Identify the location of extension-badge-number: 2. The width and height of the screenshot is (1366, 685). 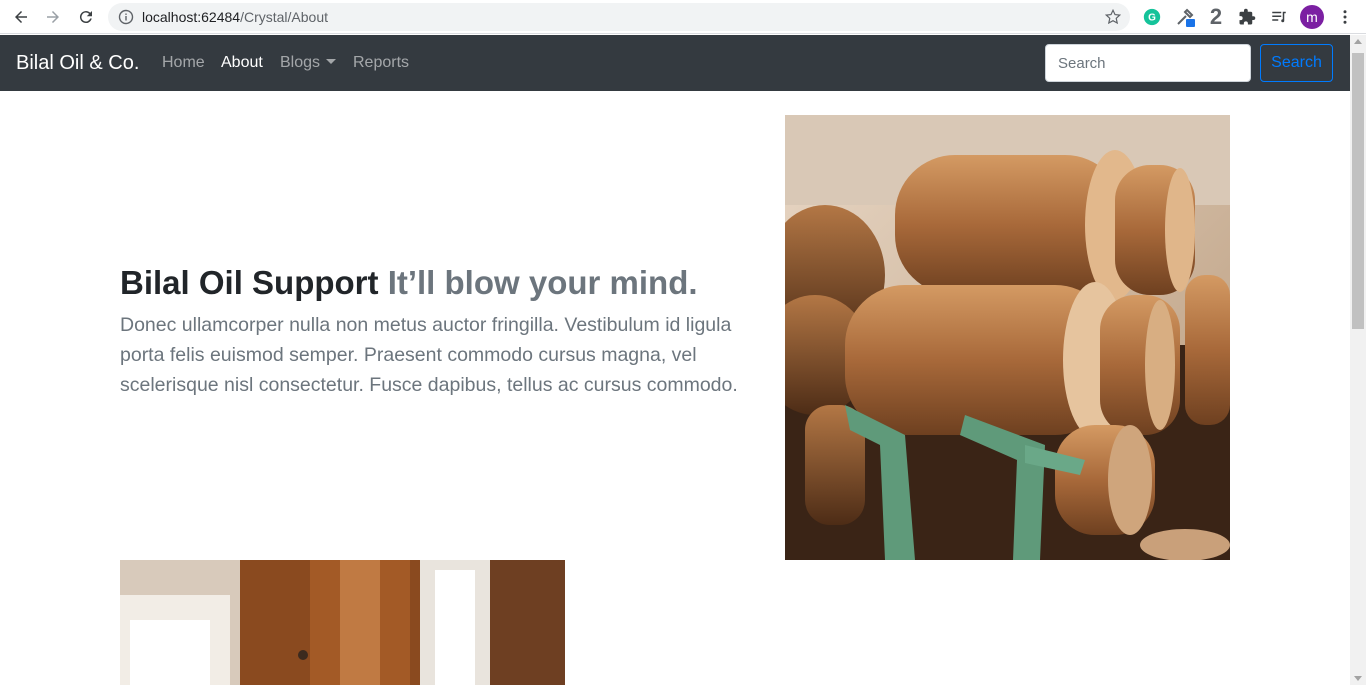
(1216, 16).